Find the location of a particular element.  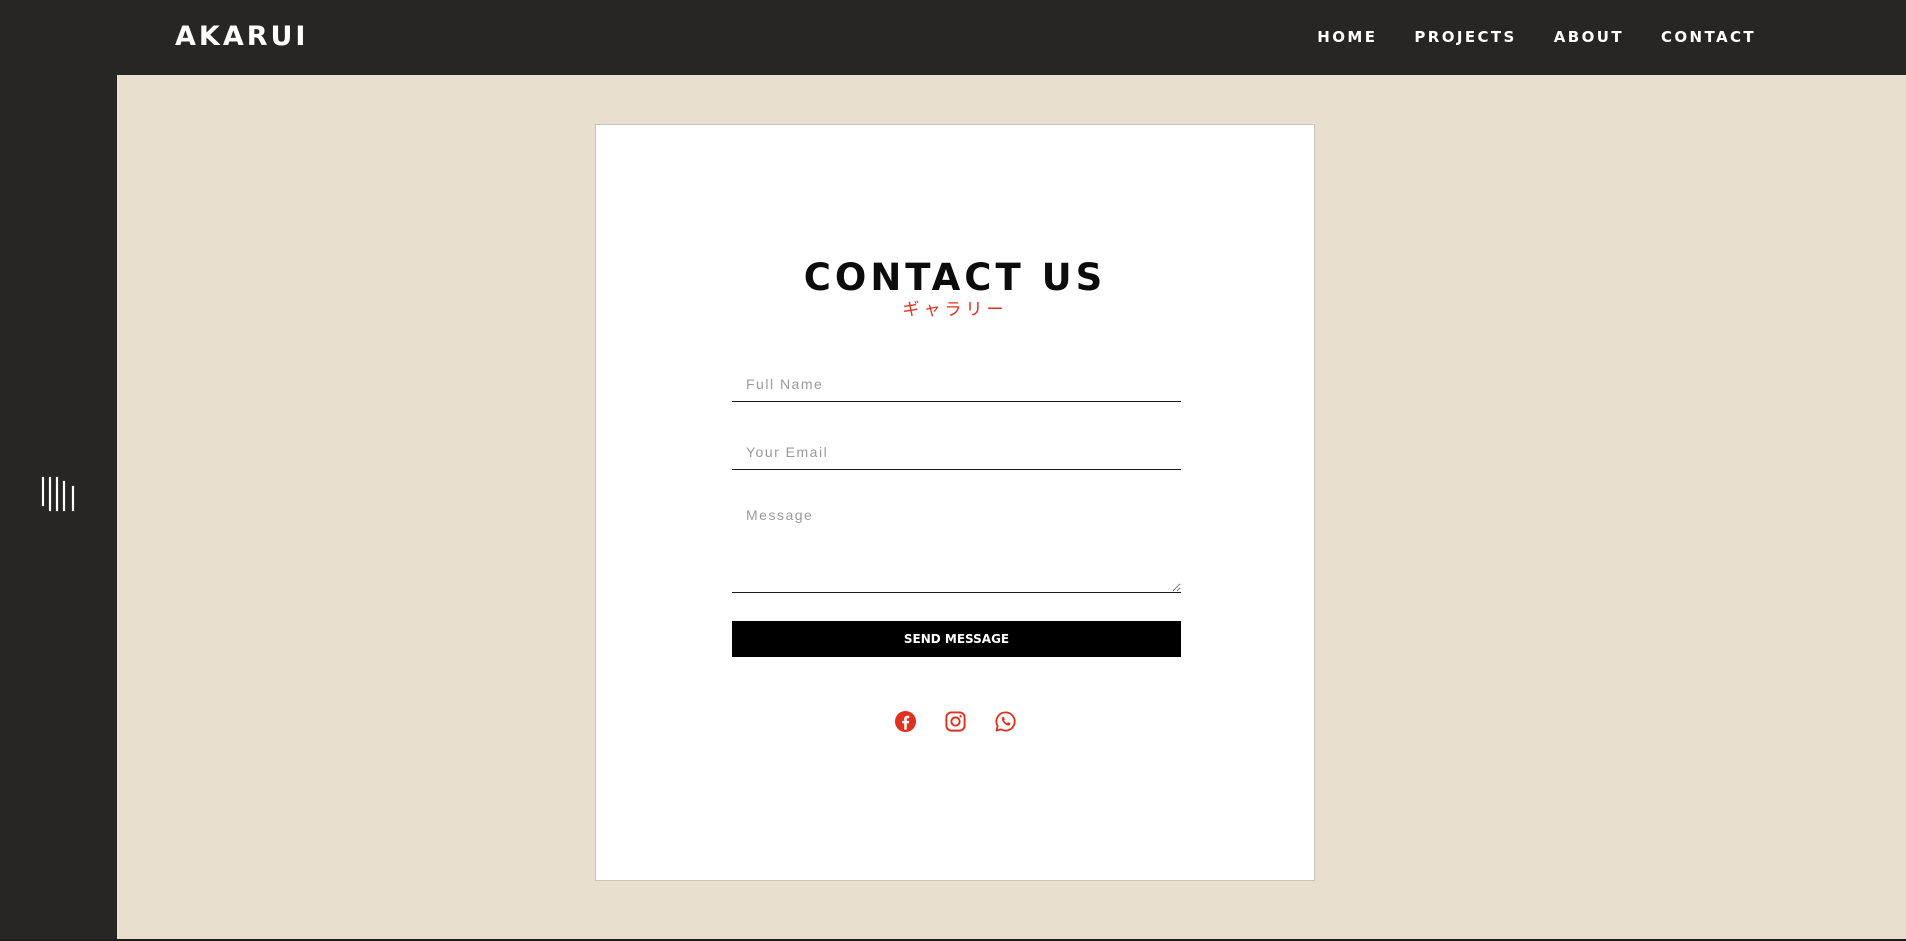

full-name-input is located at coordinates (956, 384).